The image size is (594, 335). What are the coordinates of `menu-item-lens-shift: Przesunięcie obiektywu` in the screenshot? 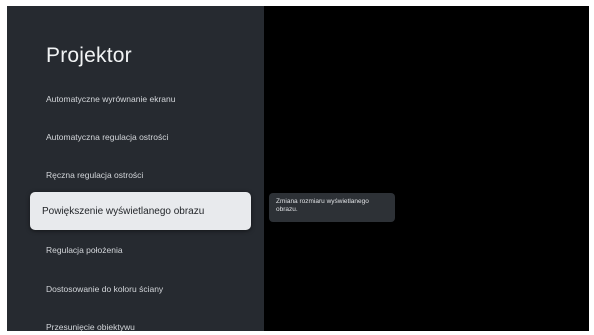 It's located at (140, 319).